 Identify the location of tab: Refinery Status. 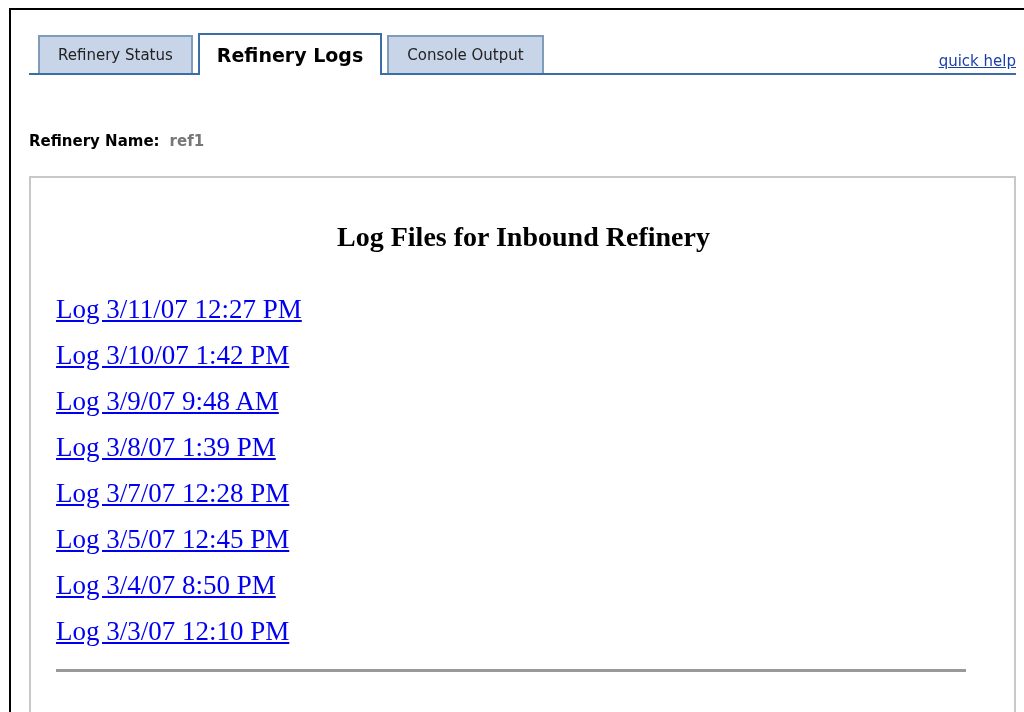
(115, 54).